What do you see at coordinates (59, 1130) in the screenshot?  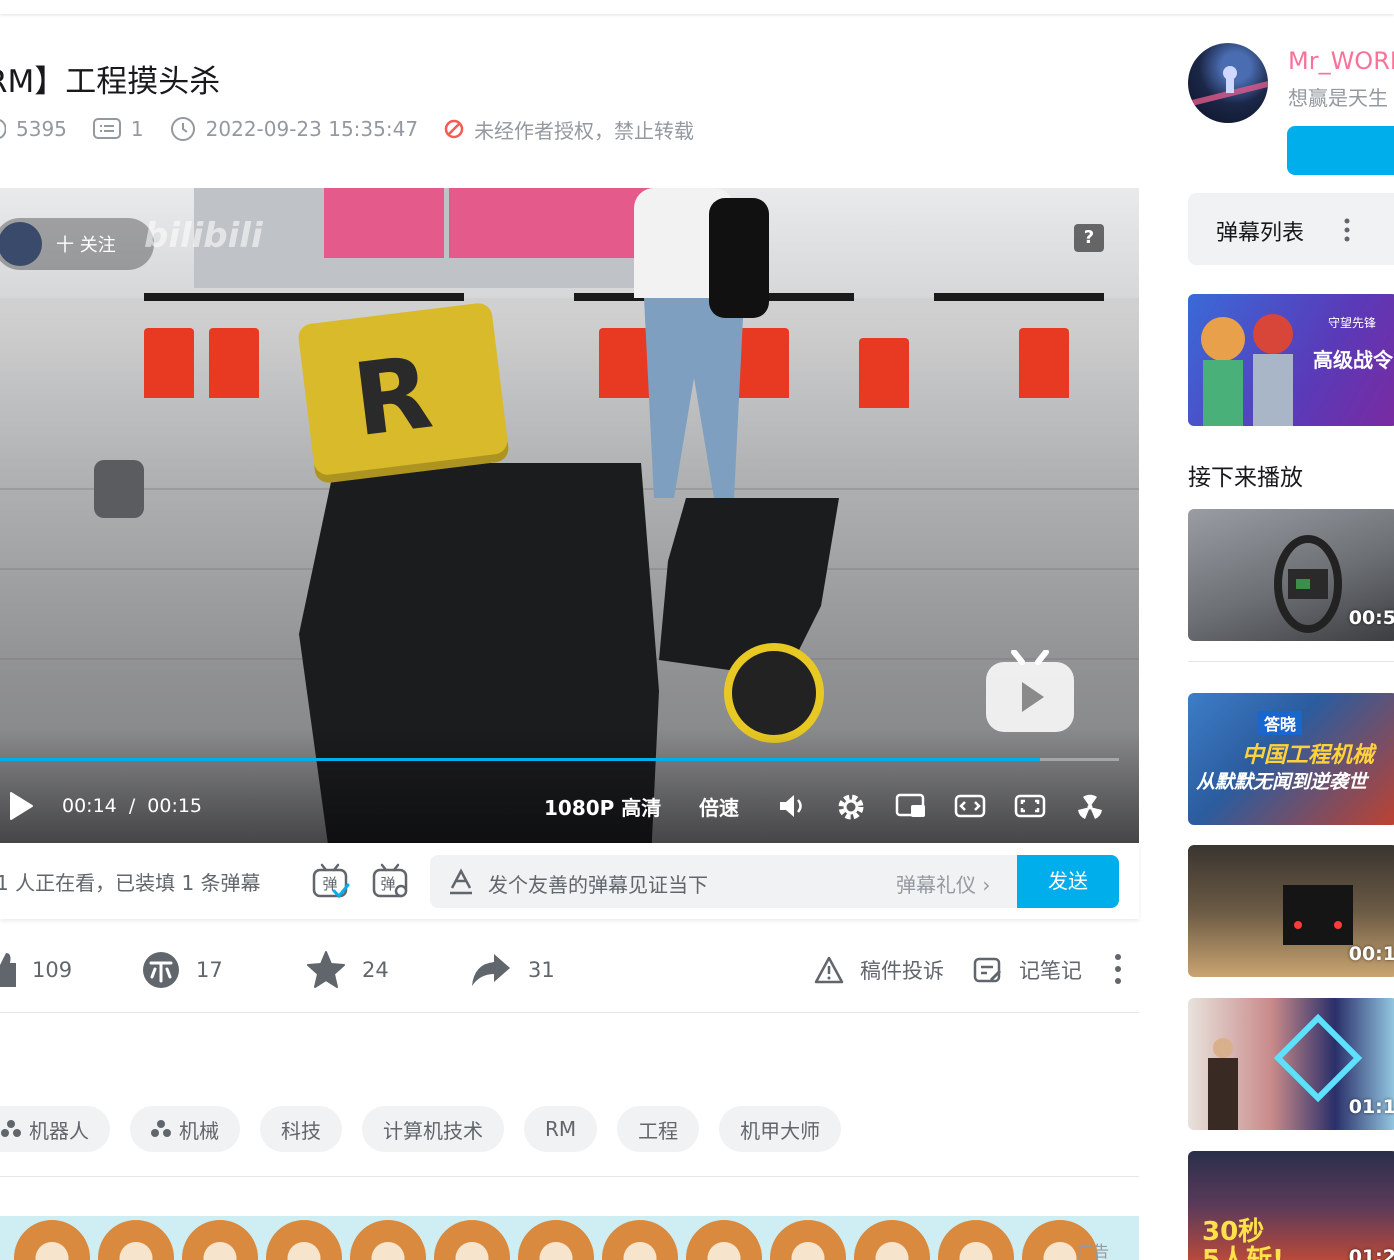 I see `tag-label: 机器人` at bounding box center [59, 1130].